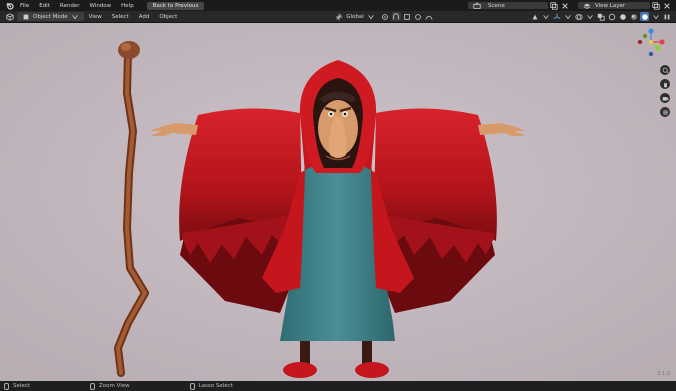  I want to click on zoom-view-button, so click(665, 70).